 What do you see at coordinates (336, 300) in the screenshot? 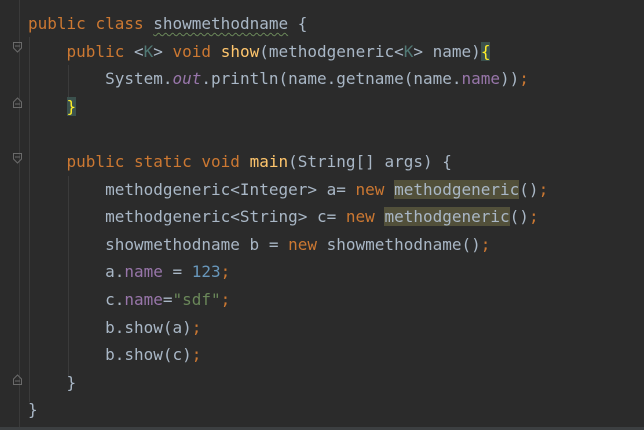
I see `code-line-11: c.name="sdf";` at bounding box center [336, 300].